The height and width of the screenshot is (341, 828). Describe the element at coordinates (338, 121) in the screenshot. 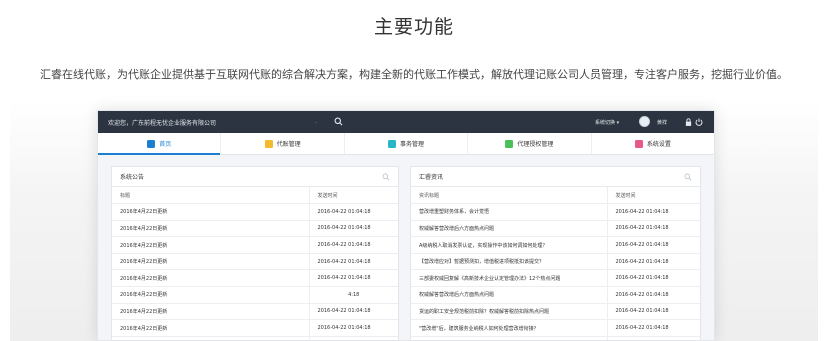

I see `search-icon` at that location.